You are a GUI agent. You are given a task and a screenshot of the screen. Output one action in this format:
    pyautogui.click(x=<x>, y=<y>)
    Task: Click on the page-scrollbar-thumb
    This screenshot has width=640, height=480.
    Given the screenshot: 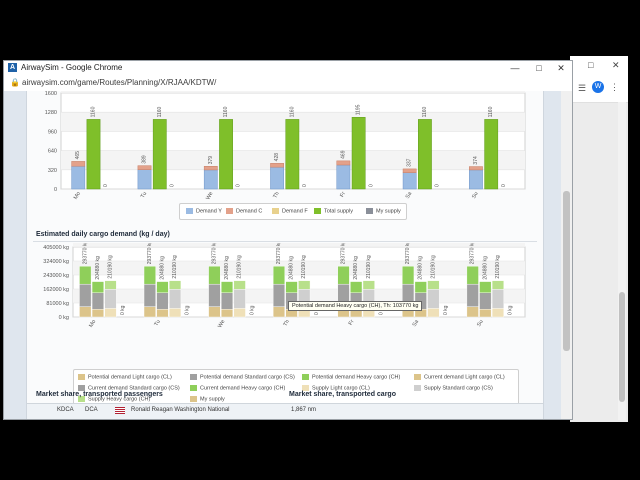 What is the action you would take?
    pyautogui.click(x=566, y=271)
    